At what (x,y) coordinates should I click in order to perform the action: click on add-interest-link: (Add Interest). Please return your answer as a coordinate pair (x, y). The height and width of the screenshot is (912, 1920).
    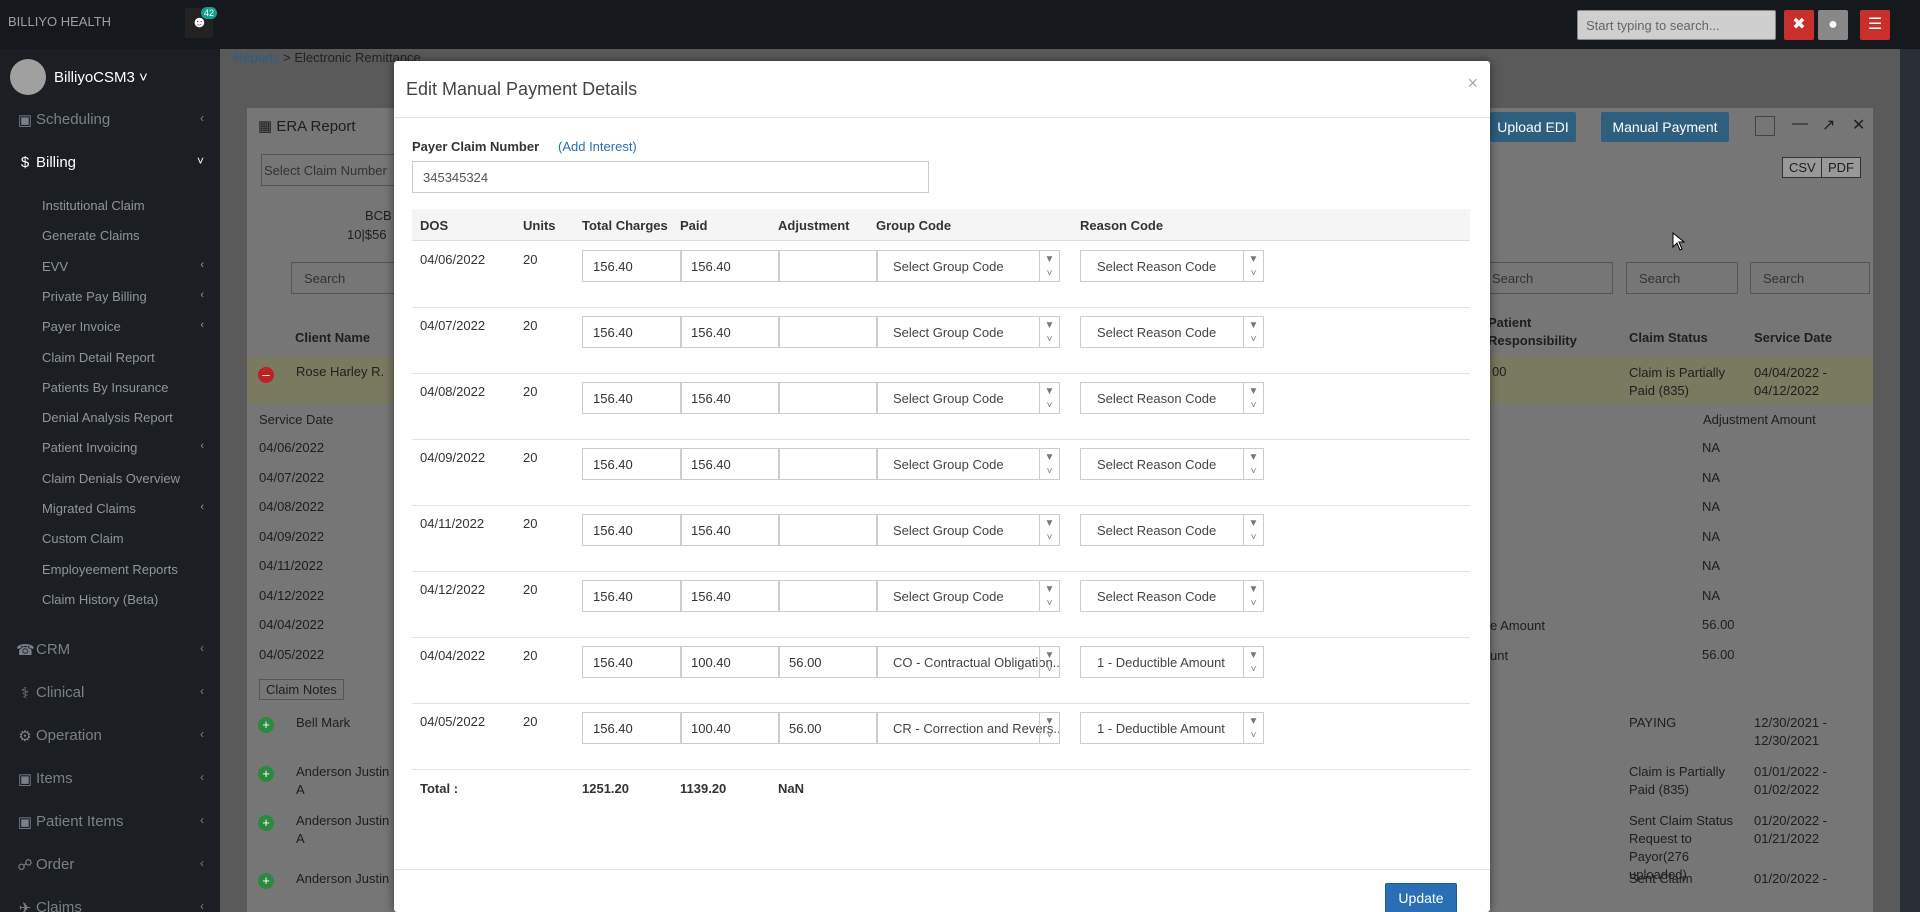
    Looking at the image, I should click on (597, 146).